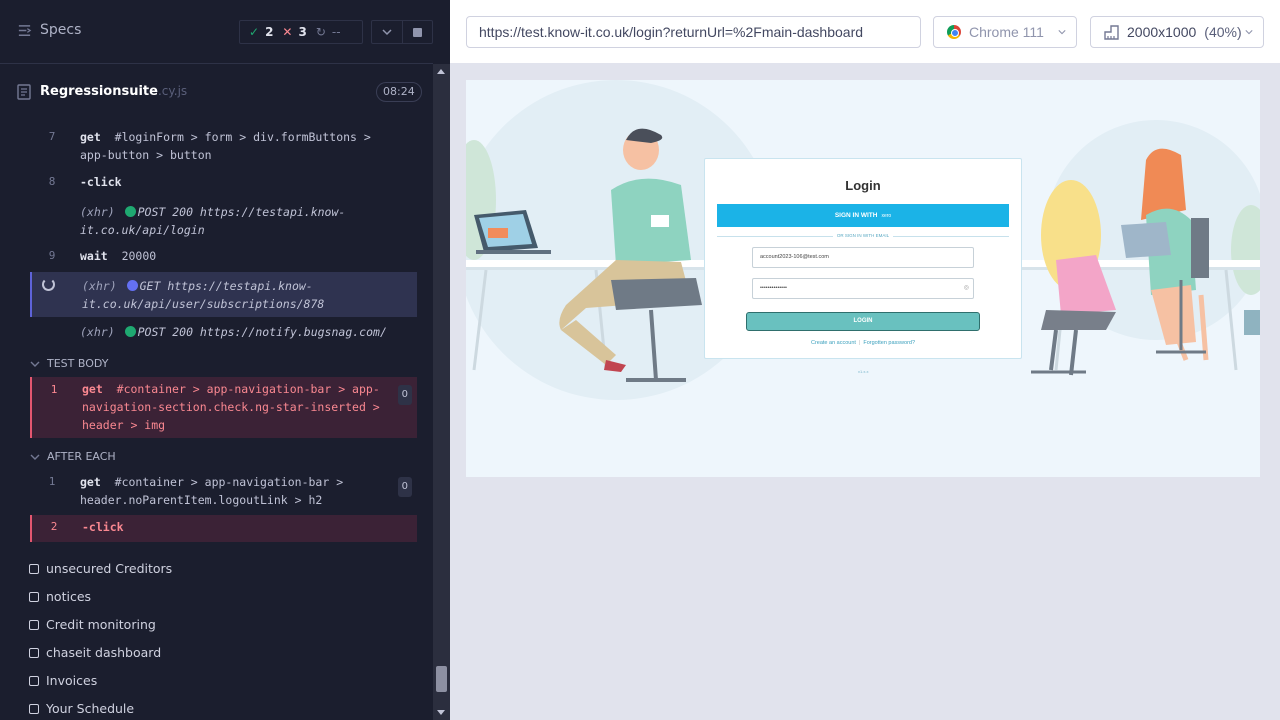 The height and width of the screenshot is (720, 1280). Describe the element at coordinates (94, 256) in the screenshot. I see `command-method: wait` at that location.